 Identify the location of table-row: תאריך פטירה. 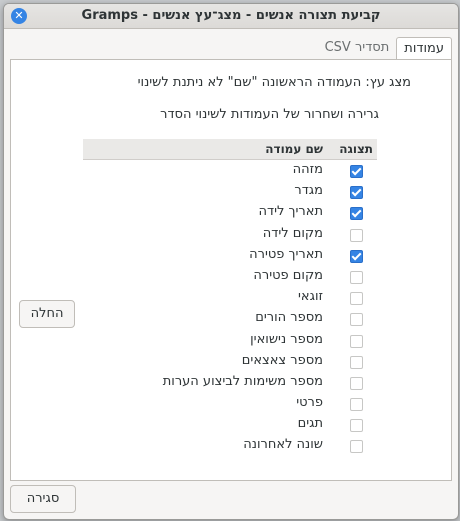
(230, 255).